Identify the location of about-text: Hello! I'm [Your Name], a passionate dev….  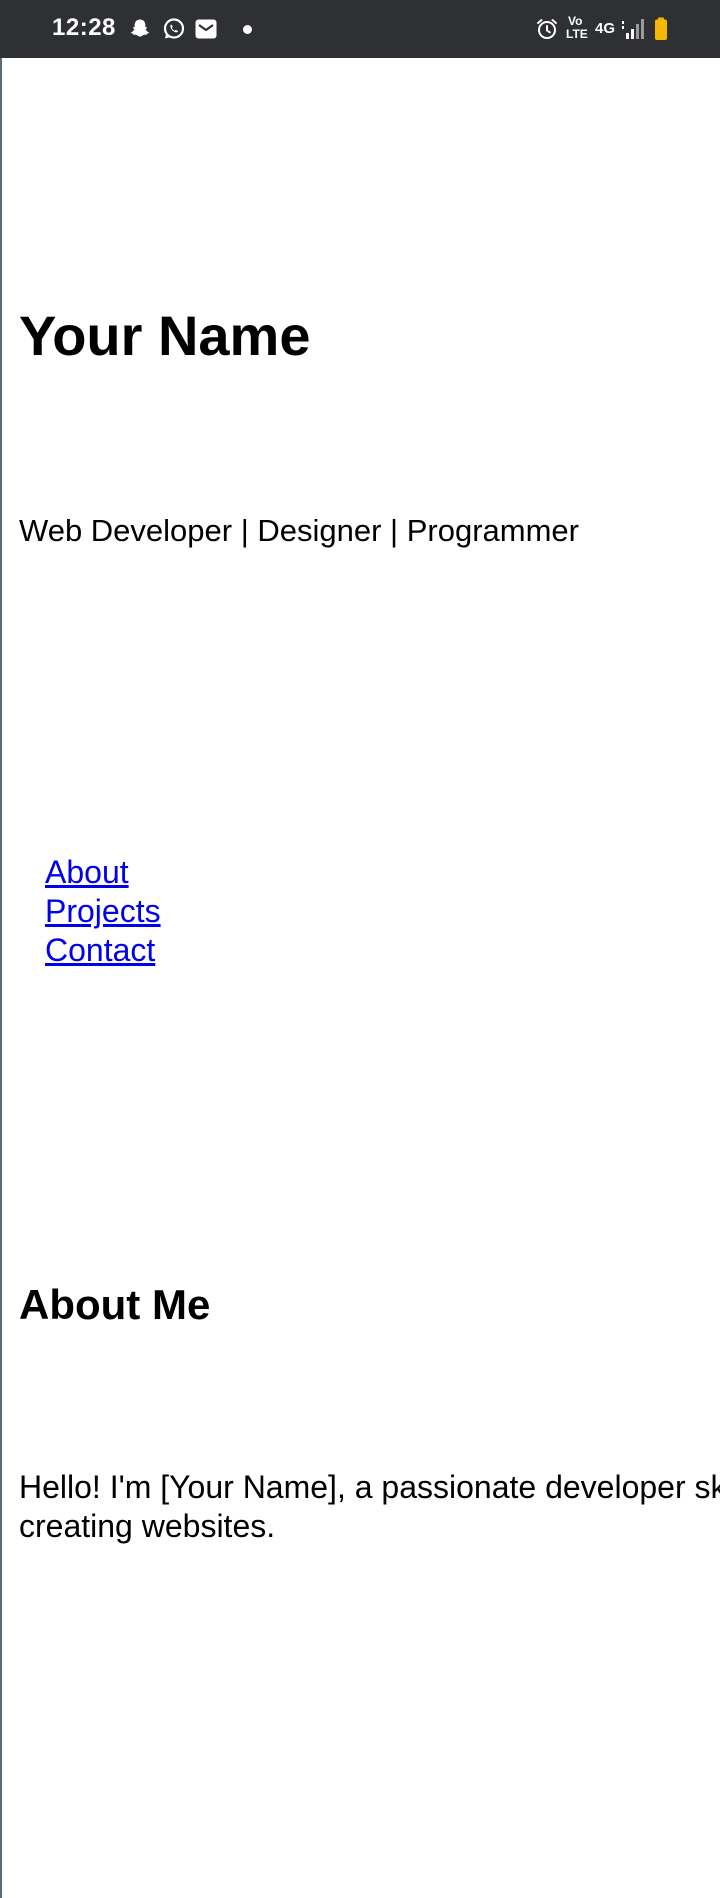
(369, 1506).